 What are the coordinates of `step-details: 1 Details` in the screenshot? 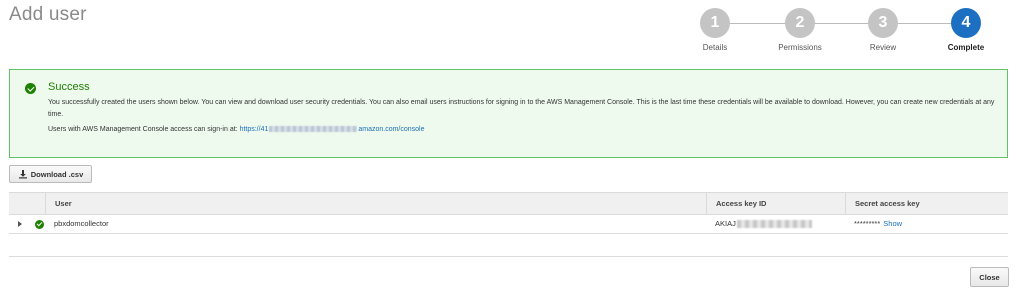 It's located at (715, 30).